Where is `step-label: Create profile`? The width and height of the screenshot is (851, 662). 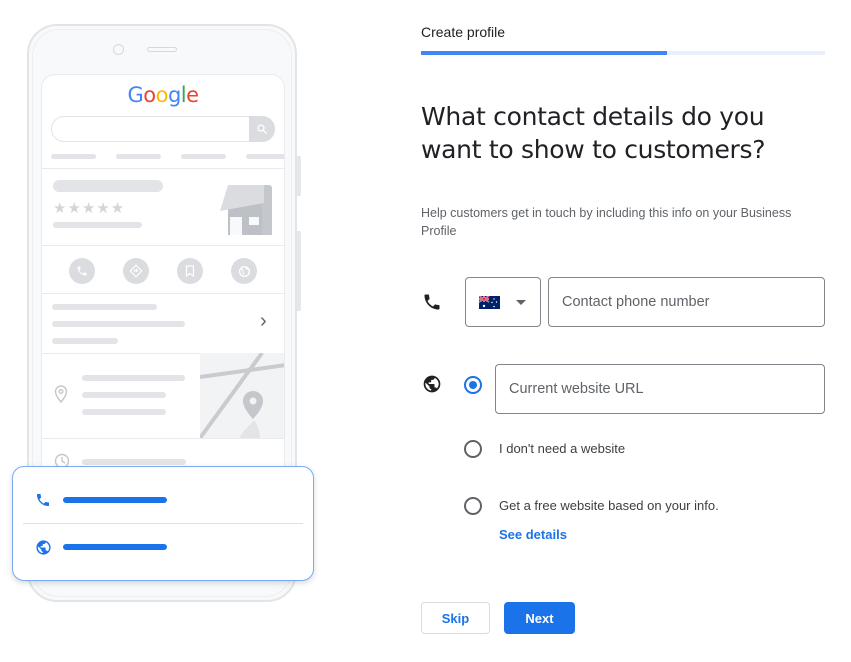
step-label: Create profile is located at coordinates (463, 32).